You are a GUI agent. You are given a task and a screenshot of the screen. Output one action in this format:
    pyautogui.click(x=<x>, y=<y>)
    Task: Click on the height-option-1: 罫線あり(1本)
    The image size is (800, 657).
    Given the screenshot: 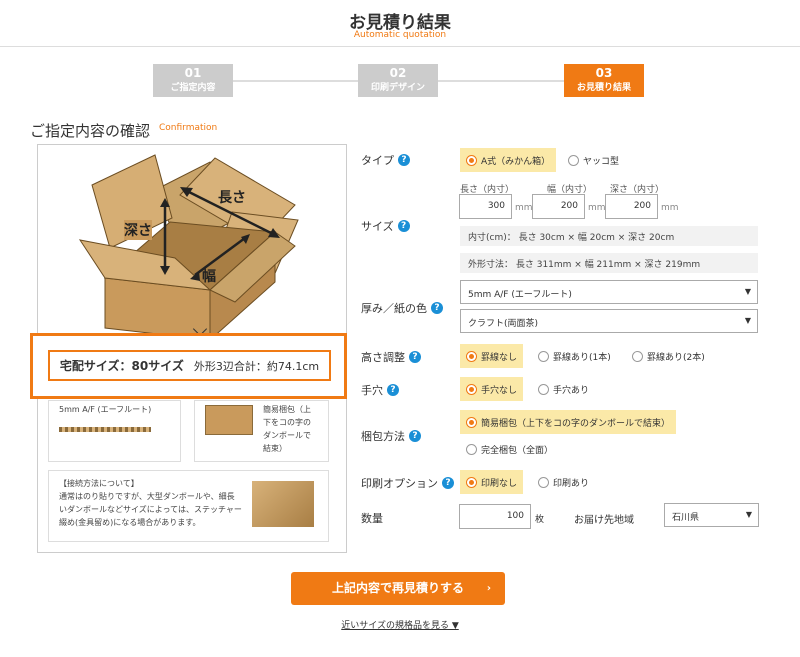 What is the action you would take?
    pyautogui.click(x=574, y=356)
    